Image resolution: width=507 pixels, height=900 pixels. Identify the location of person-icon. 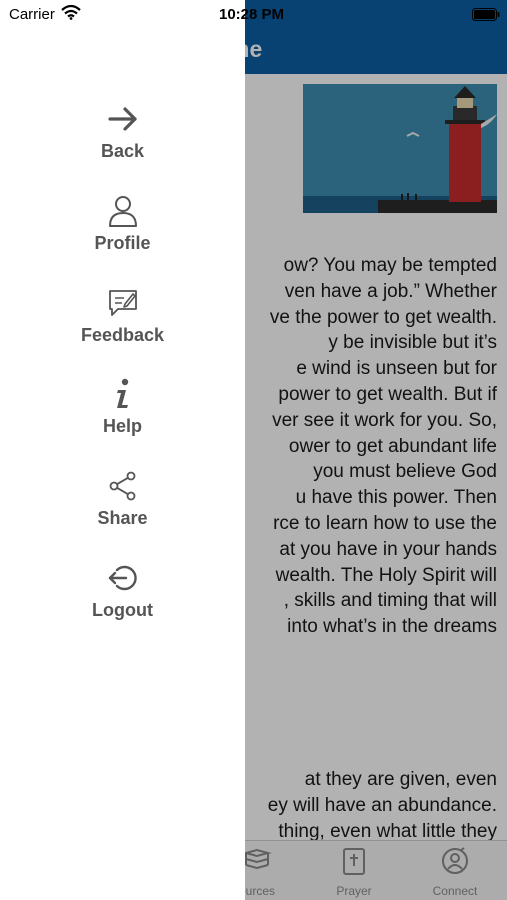
(123, 211).